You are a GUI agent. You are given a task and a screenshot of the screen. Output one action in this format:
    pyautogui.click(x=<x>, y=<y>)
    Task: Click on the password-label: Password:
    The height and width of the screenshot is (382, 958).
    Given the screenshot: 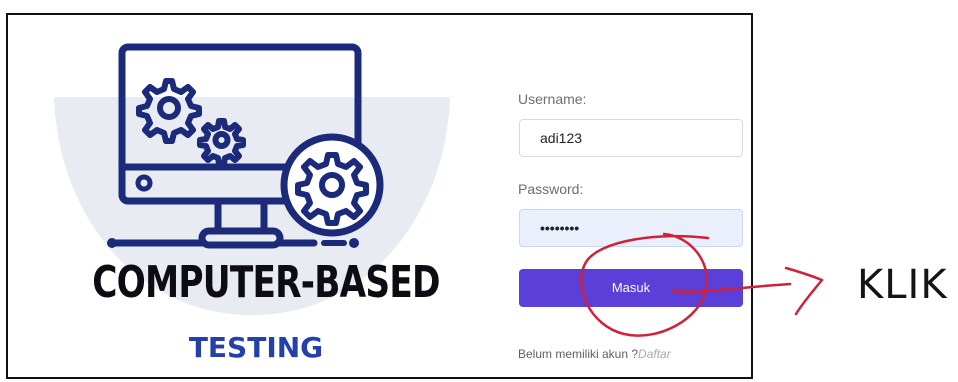 What is the action you would take?
    pyautogui.click(x=551, y=189)
    